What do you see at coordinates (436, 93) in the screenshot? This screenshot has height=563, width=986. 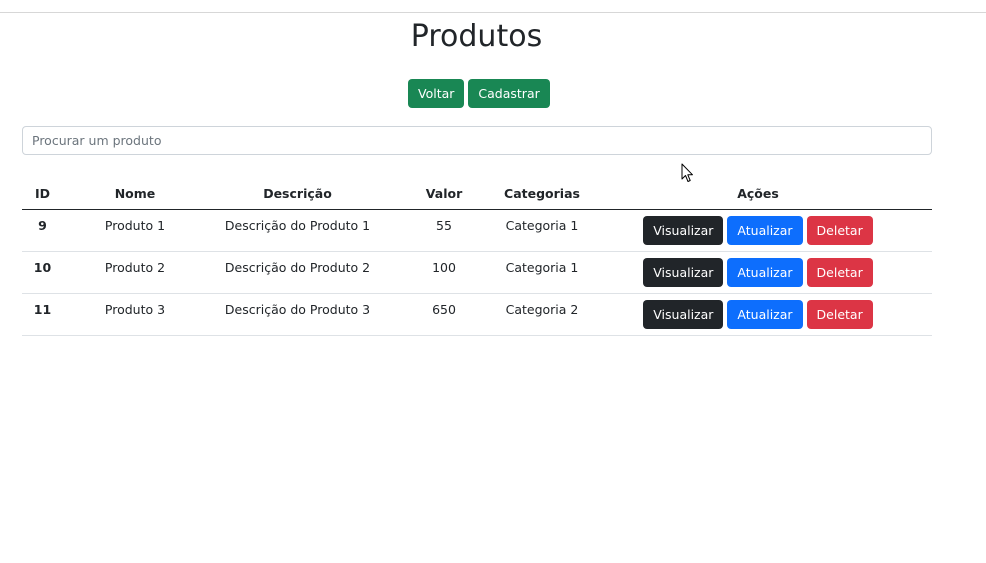 I see `back-button: Voltar` at bounding box center [436, 93].